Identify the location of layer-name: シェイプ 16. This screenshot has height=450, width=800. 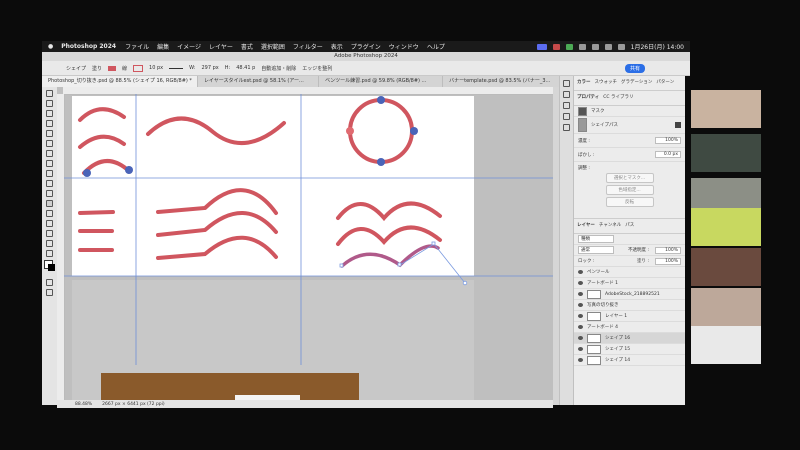
(618, 338).